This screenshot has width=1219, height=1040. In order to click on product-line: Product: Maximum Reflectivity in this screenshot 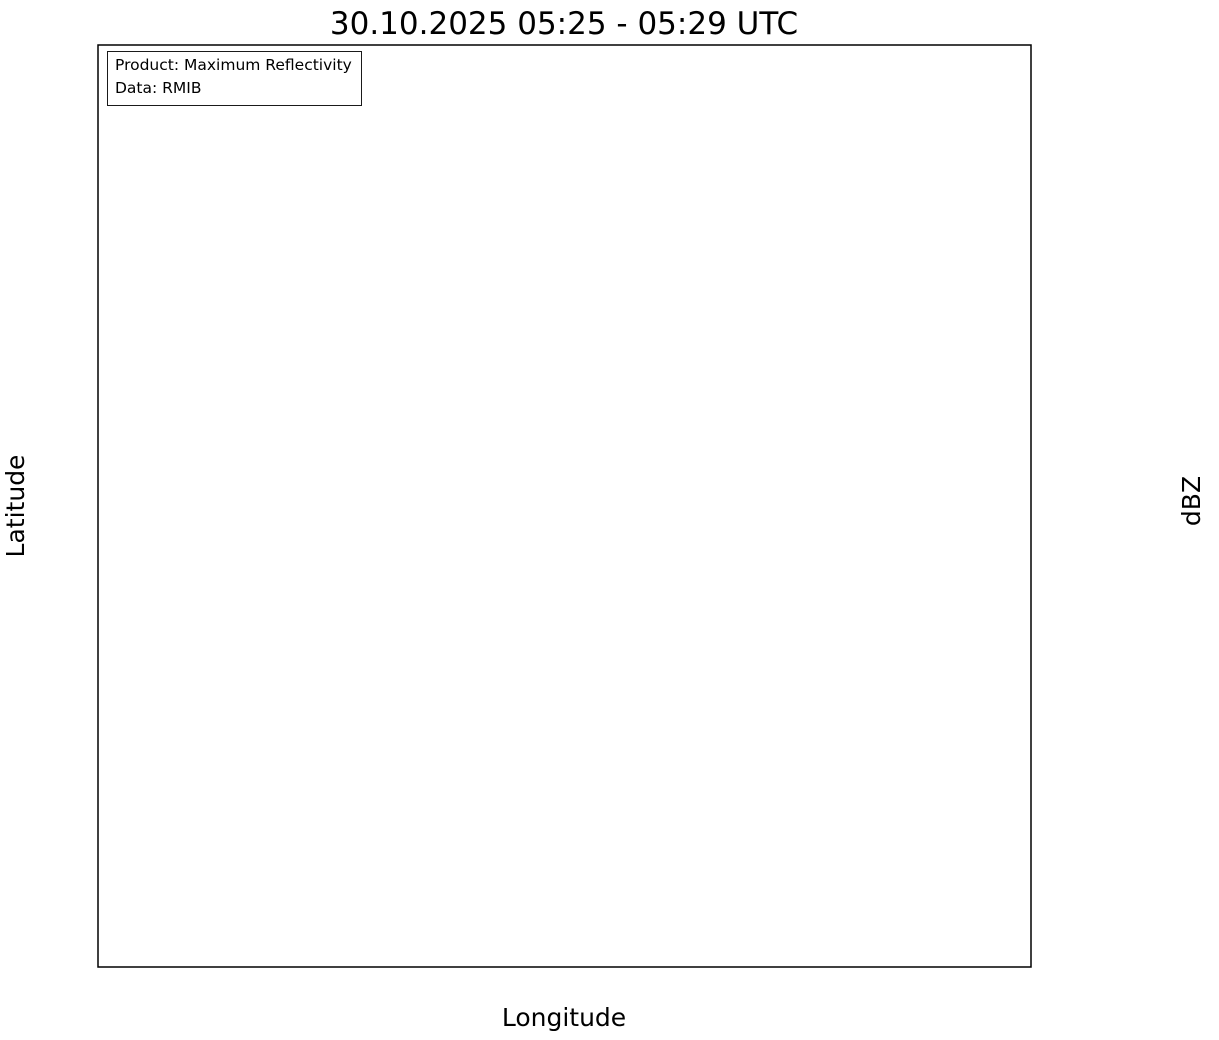, I will do `click(233, 65)`.